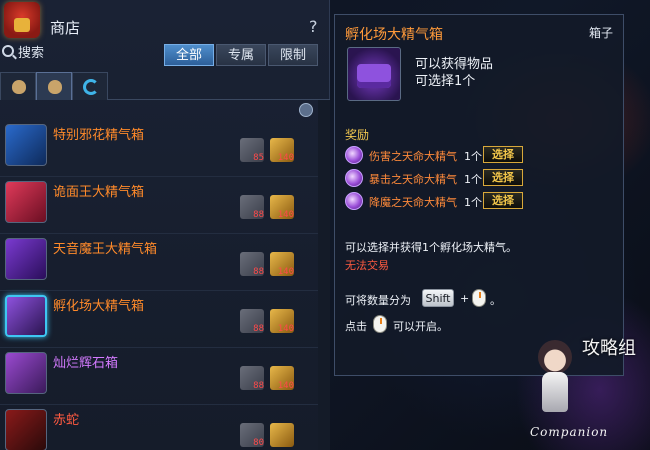 Image resolution: width=650 pixels, height=450 pixels. What do you see at coordinates (438, 298) in the screenshot?
I see `shift-key-icon: Shift` at bounding box center [438, 298].